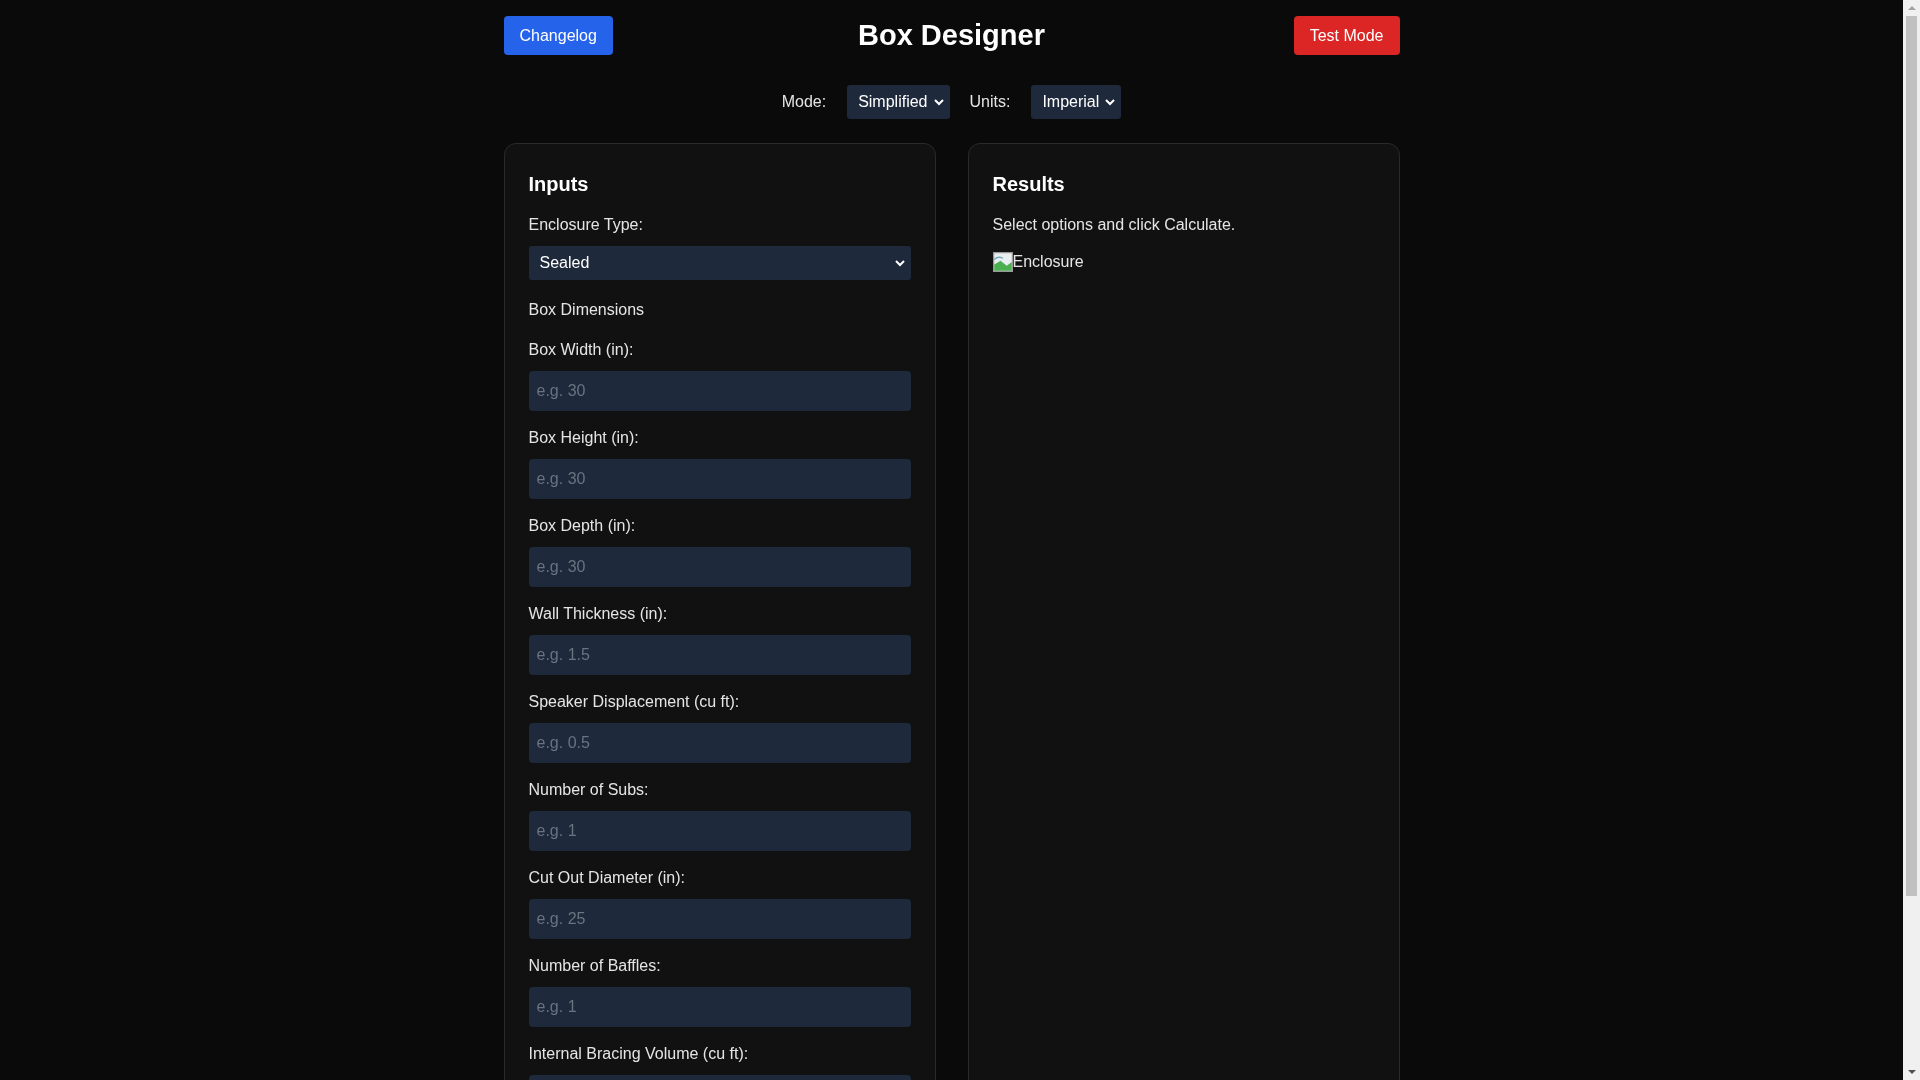 The image size is (1920, 1080). What do you see at coordinates (719, 743) in the screenshot?
I see `input-field: e.g. 0.5` at bounding box center [719, 743].